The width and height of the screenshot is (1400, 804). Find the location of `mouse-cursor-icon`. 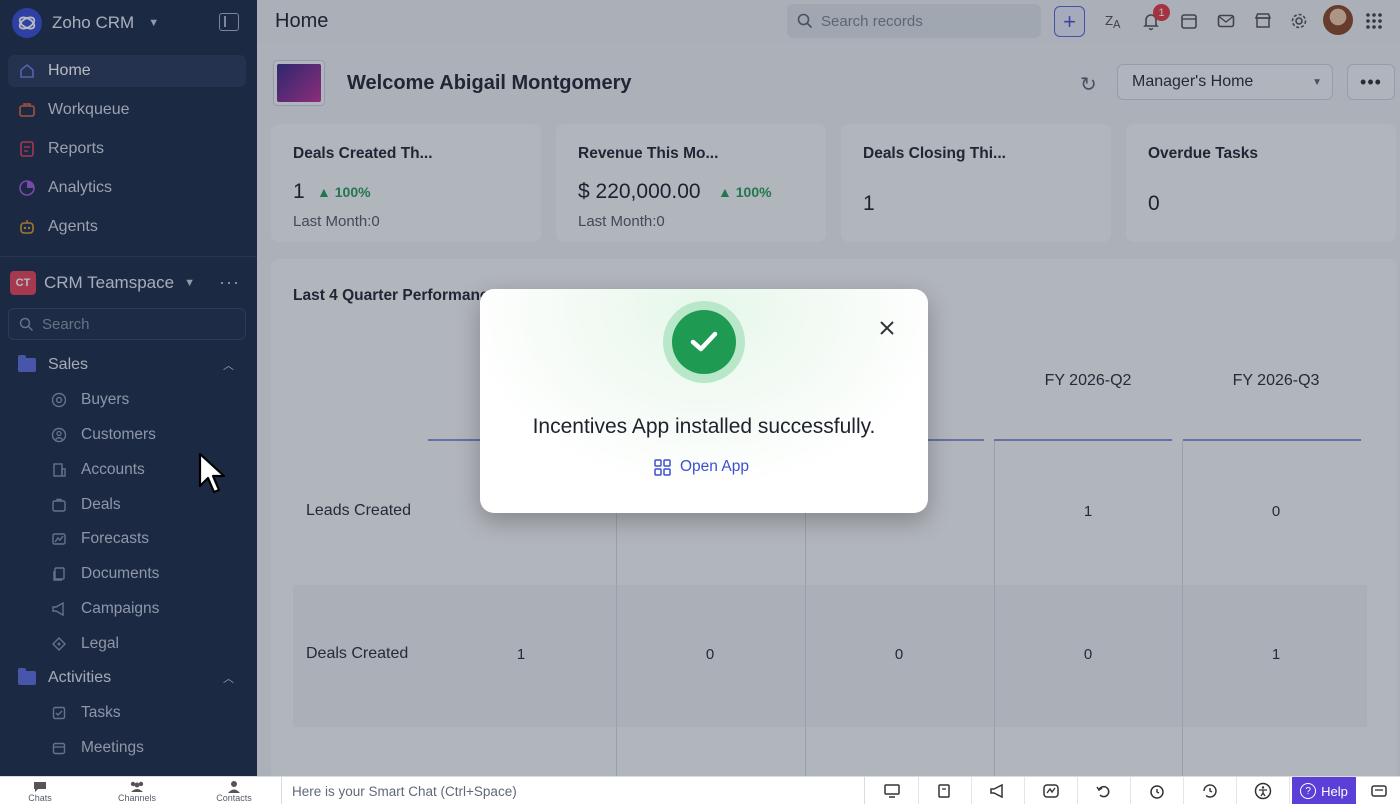

mouse-cursor-icon is located at coordinates (212, 476).